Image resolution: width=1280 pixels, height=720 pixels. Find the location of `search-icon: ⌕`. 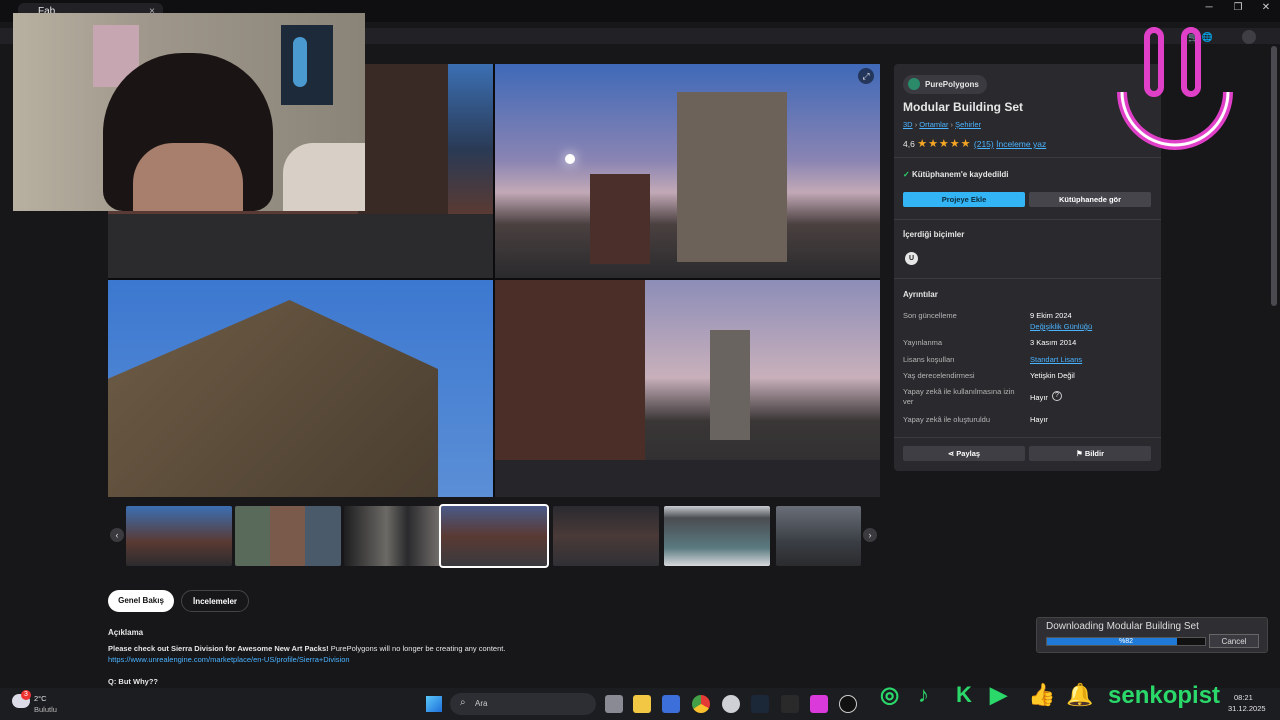

search-icon: ⌕ is located at coordinates (463, 702).